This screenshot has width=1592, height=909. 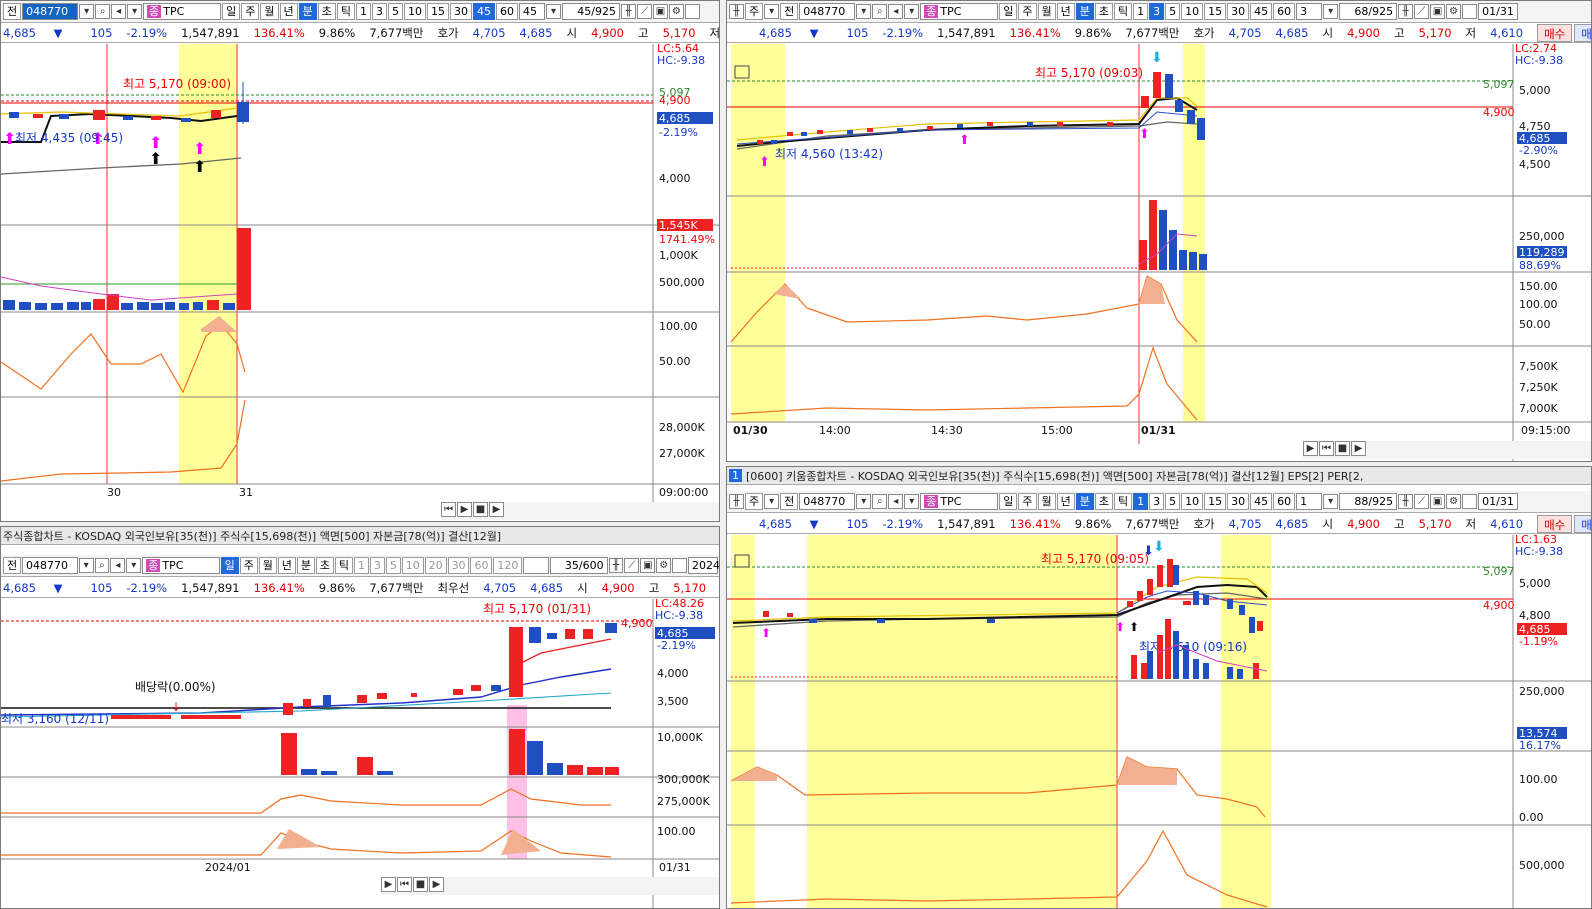 What do you see at coordinates (1422, 501) in the screenshot?
I see `crosshair-icon: ⟋` at bounding box center [1422, 501].